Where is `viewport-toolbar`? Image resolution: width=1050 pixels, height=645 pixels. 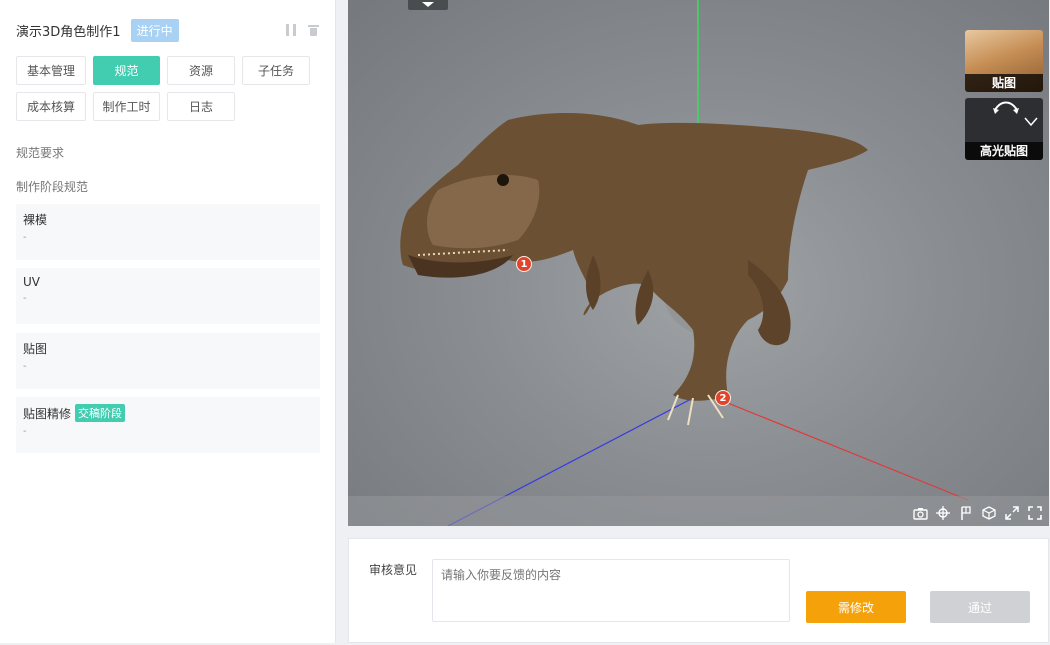 viewport-toolbar is located at coordinates (977, 513).